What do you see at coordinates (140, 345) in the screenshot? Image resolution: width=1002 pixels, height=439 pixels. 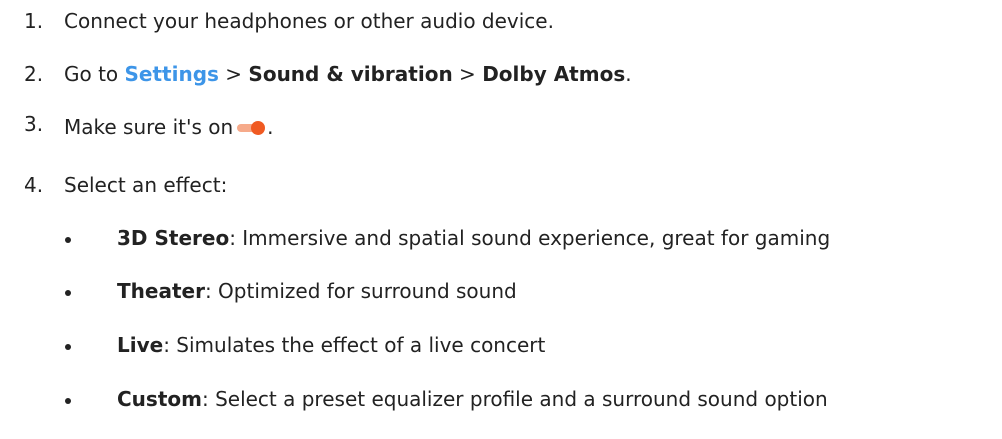 I see `effect-name: Live` at bounding box center [140, 345].